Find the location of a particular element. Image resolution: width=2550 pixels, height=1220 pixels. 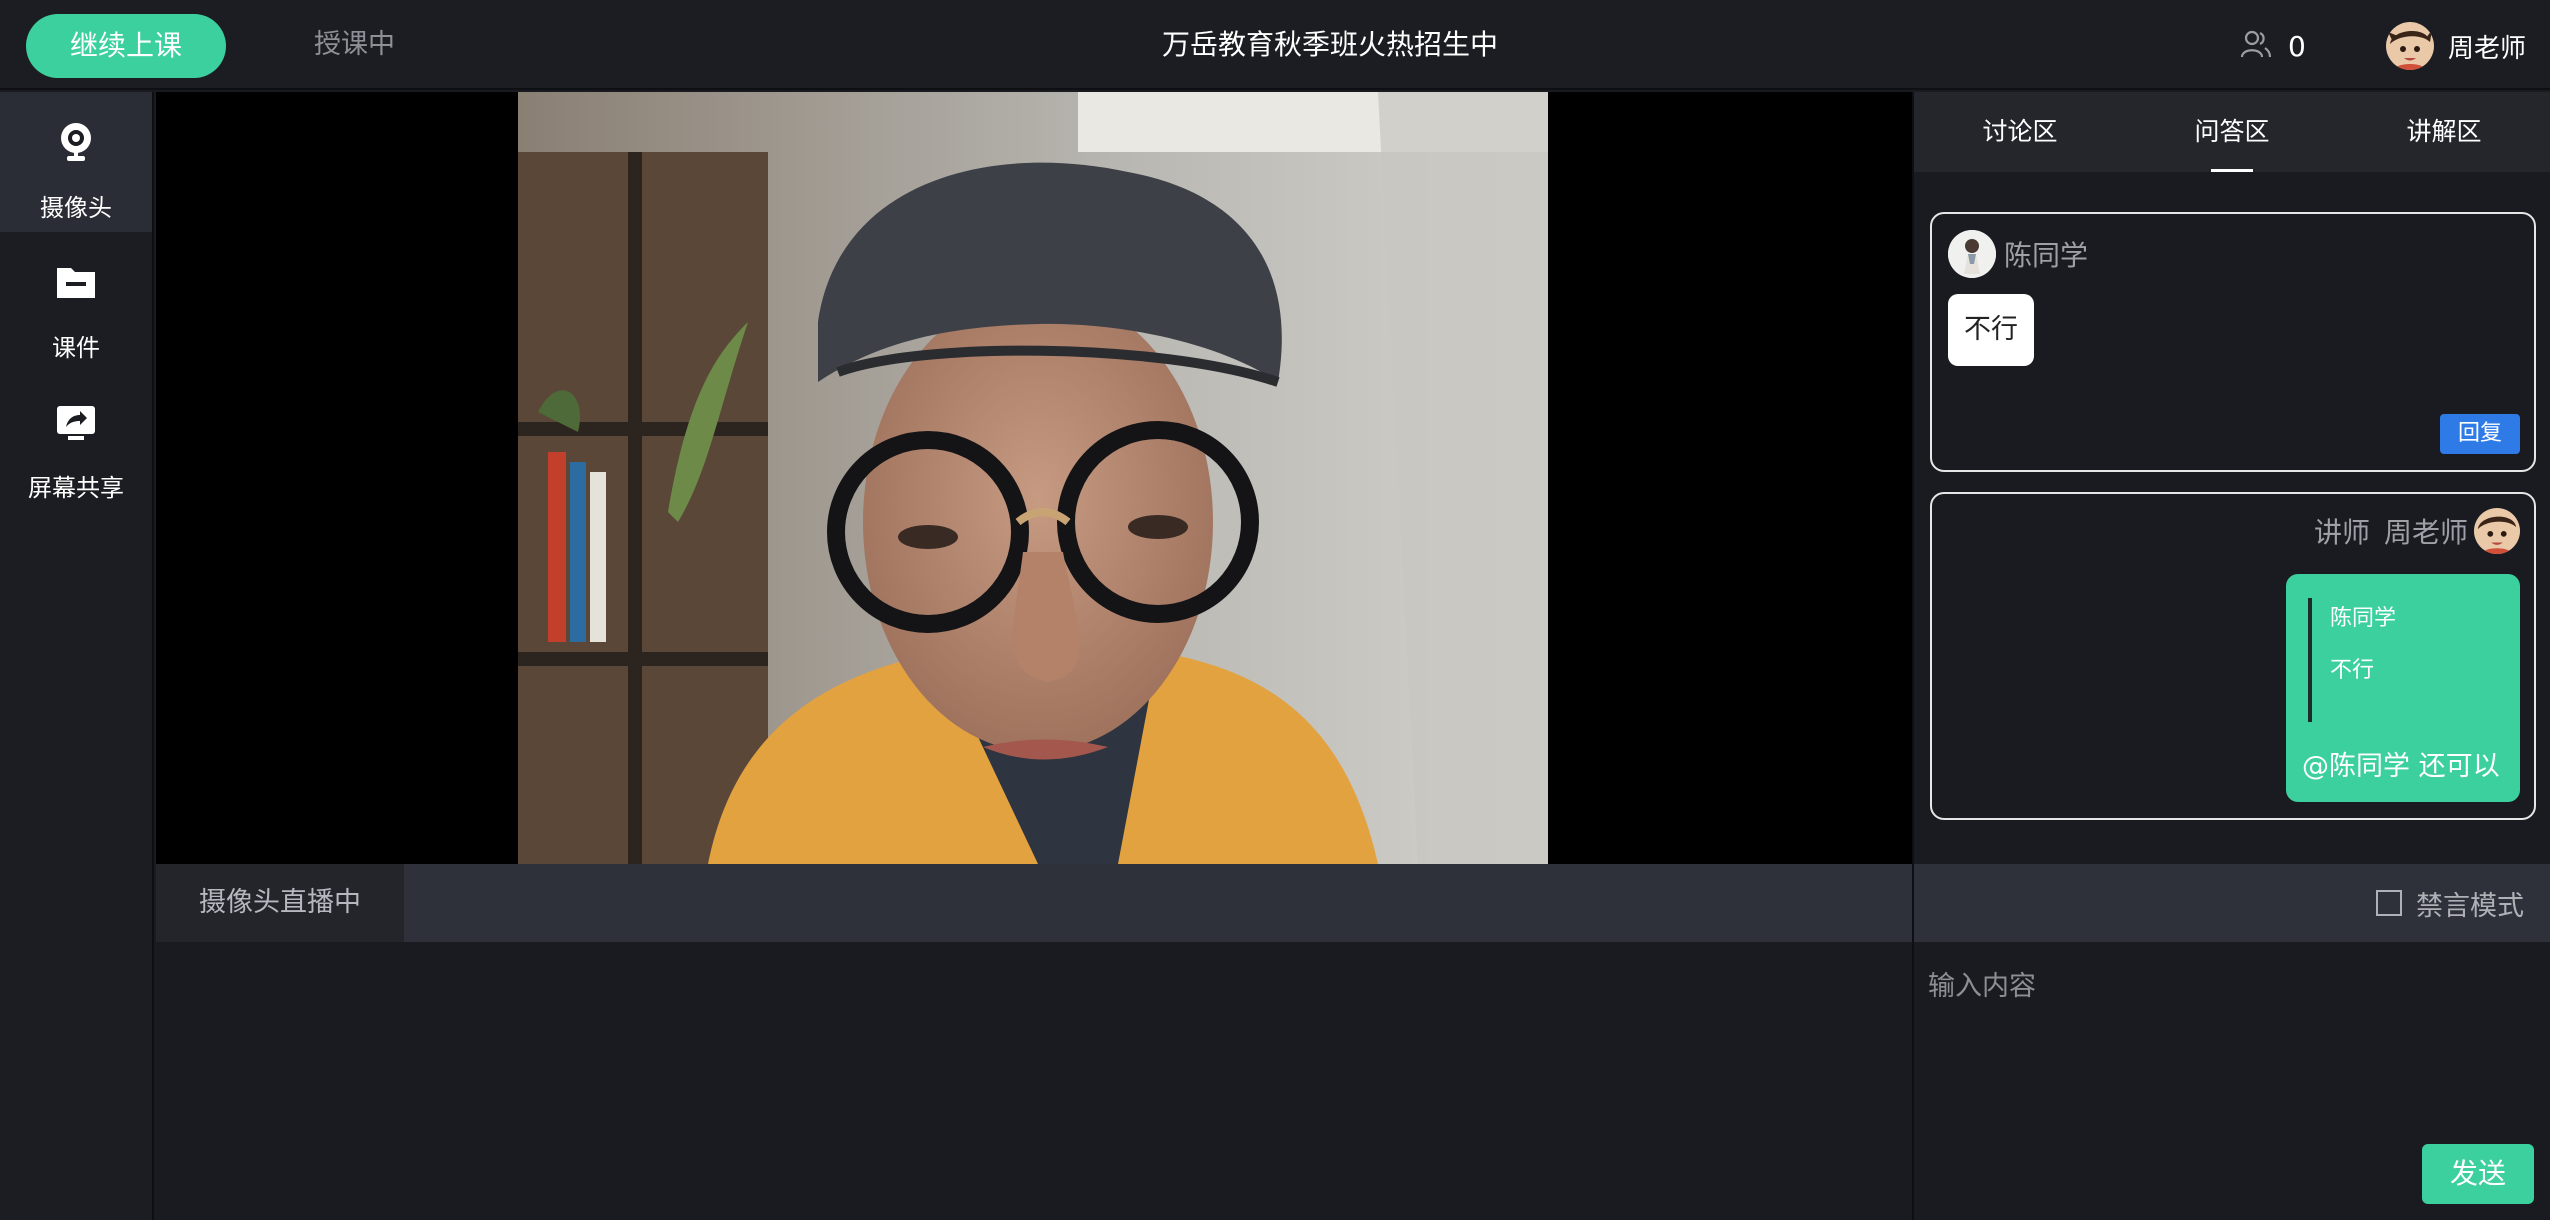

answer-card: 讲师 周老师 陈同学 不行 @陈同学 还可以 is located at coordinates (2233, 656).